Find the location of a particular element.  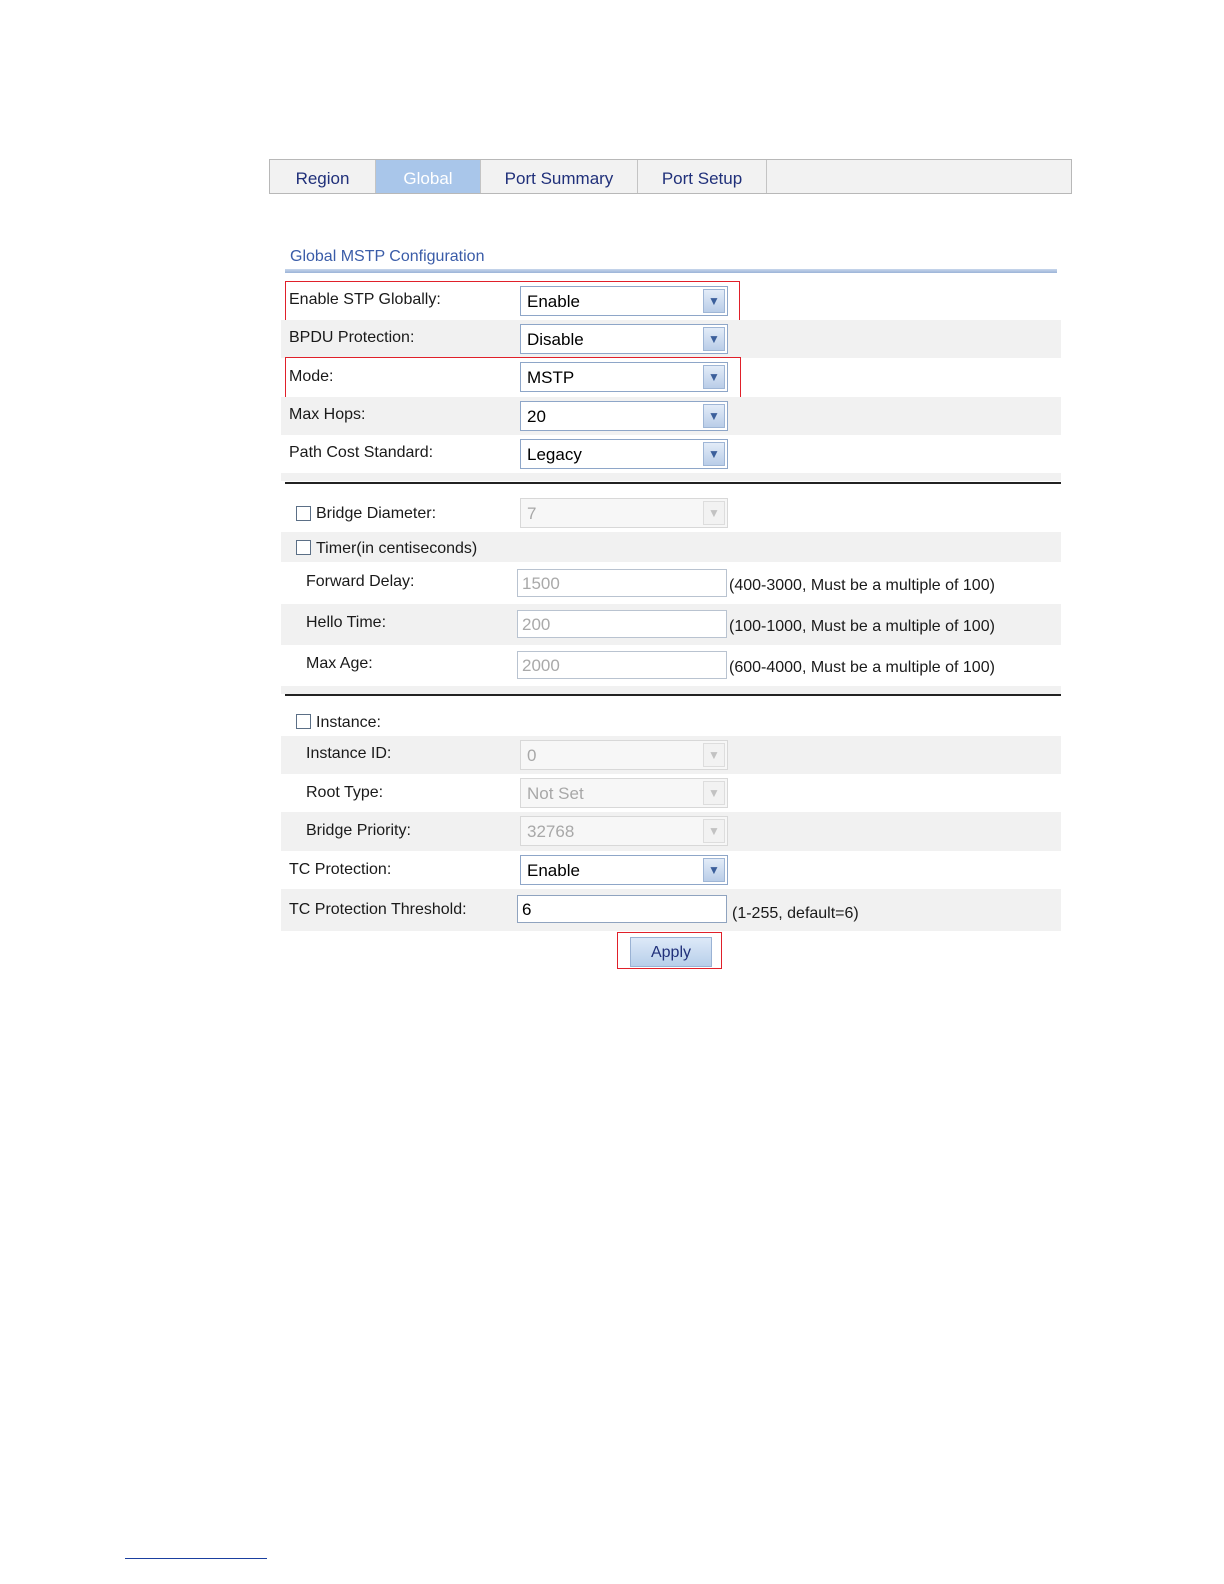

tab-port-setup: Port Setup is located at coordinates (702, 176).